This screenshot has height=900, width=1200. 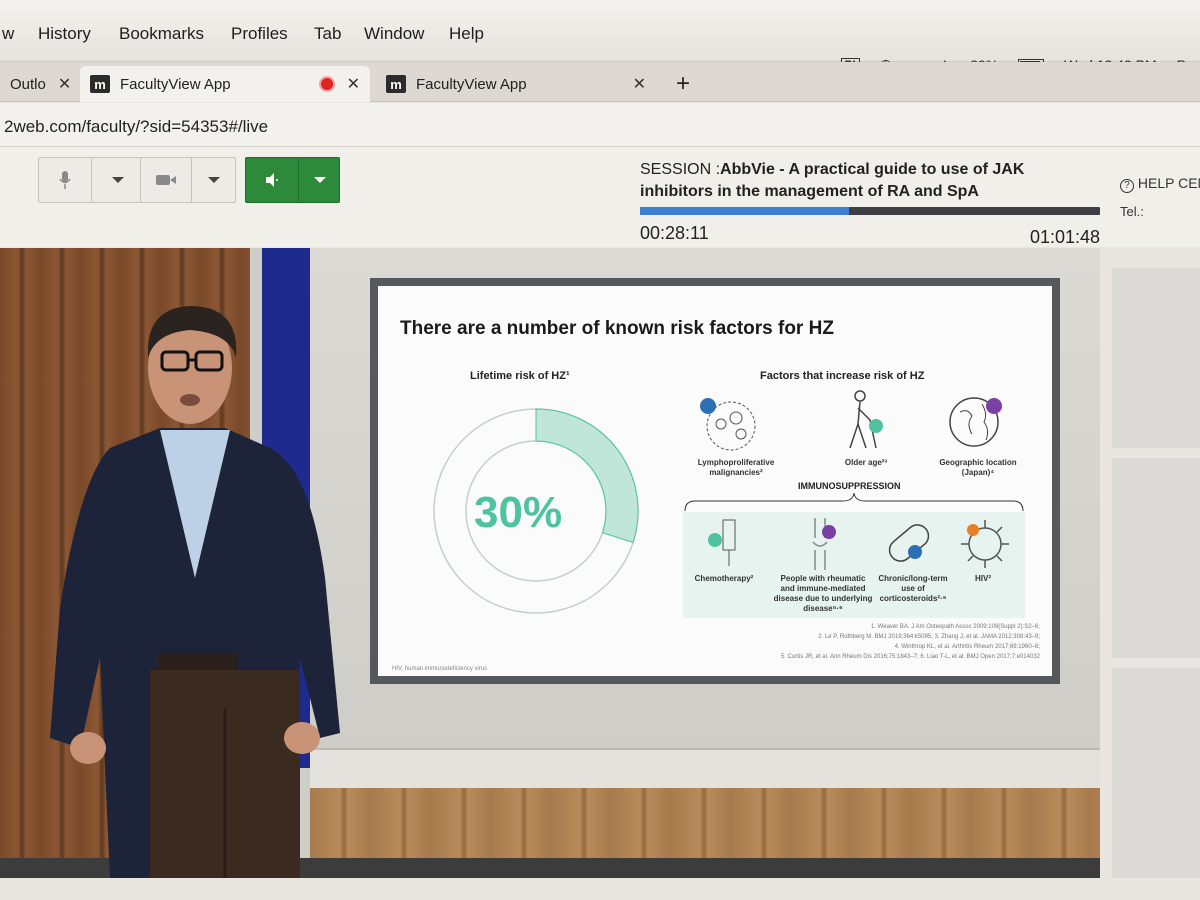 What do you see at coordinates (705, 823) in the screenshot?
I see `studio-wood-strip` at bounding box center [705, 823].